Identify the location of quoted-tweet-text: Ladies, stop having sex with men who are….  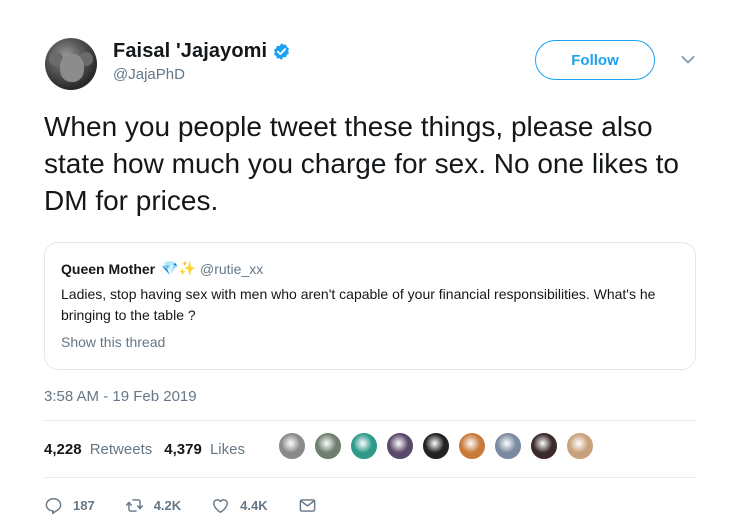
(358, 304).